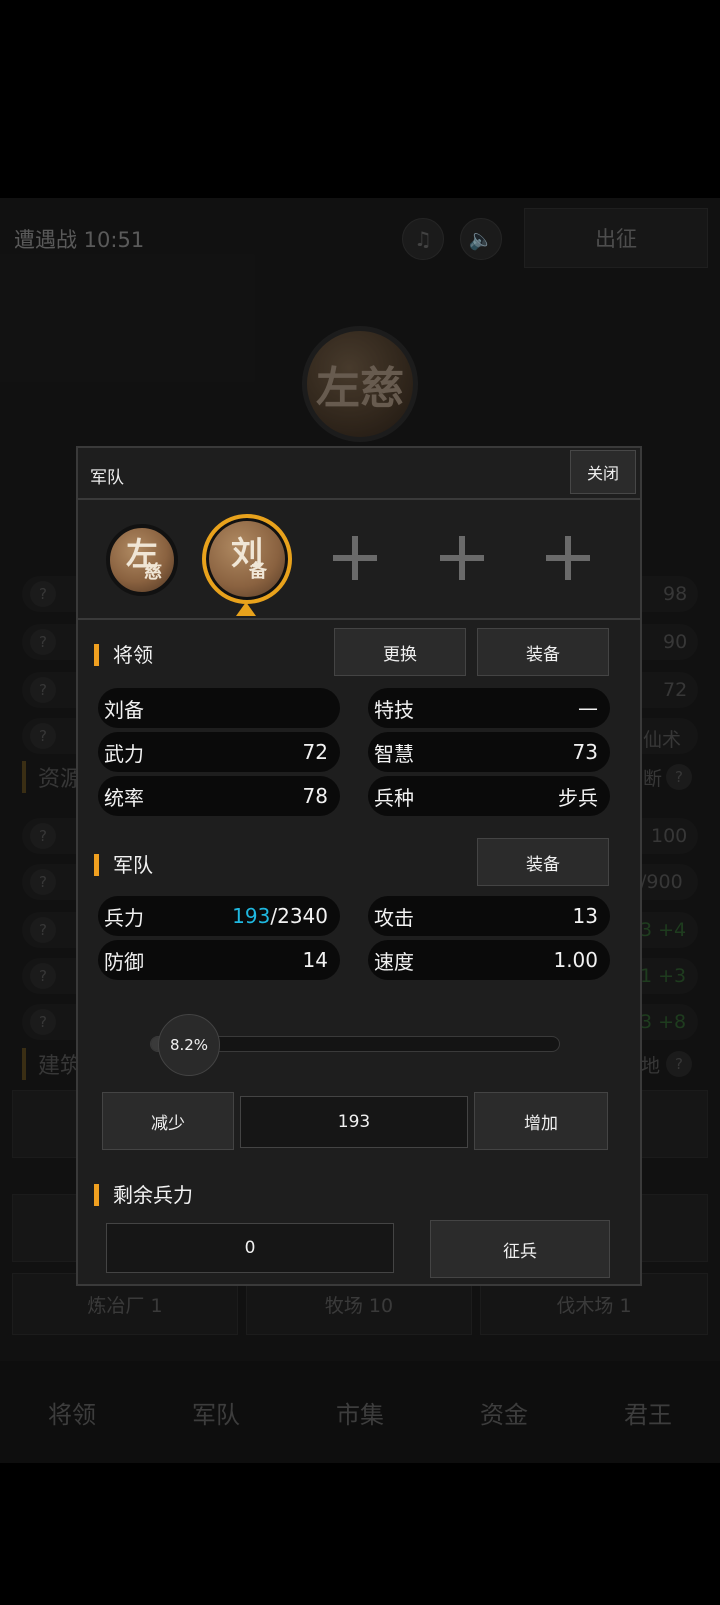 The width and height of the screenshot is (720, 1605). Describe the element at coordinates (394, 917) in the screenshot. I see `attack-label: 攻击` at that location.